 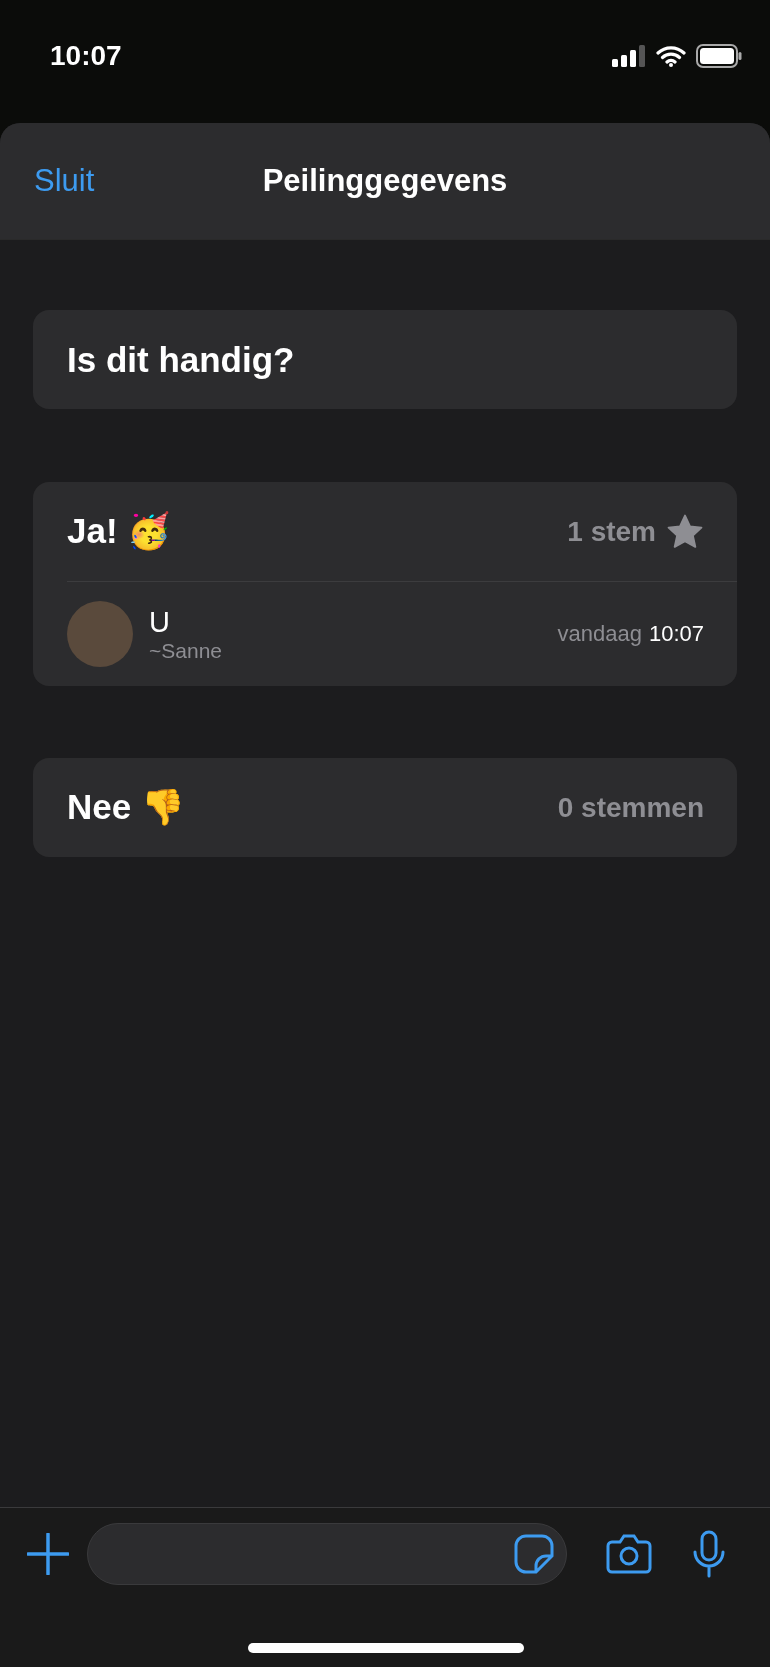 What do you see at coordinates (719, 56) in the screenshot?
I see `battery-icon` at bounding box center [719, 56].